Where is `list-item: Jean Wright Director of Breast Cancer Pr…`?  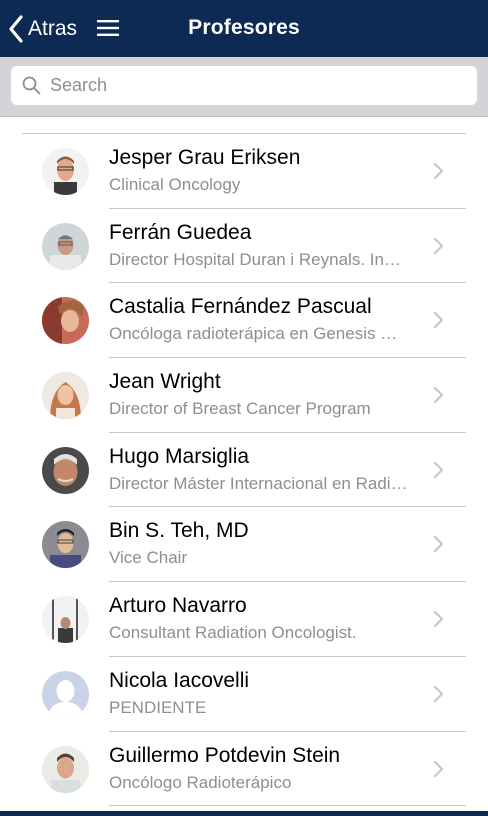 list-item: Jean Wright Director of Breast Cancer Pr… is located at coordinates (244, 395).